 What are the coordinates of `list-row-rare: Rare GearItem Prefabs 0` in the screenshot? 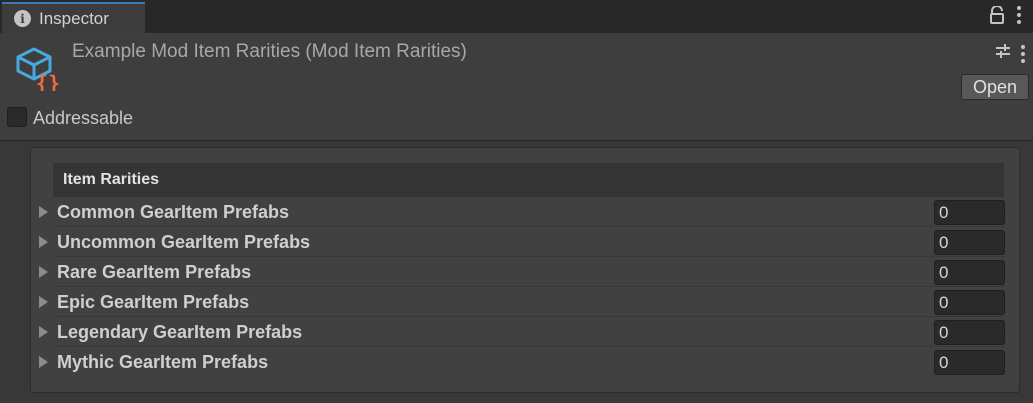 It's located at (525, 272).